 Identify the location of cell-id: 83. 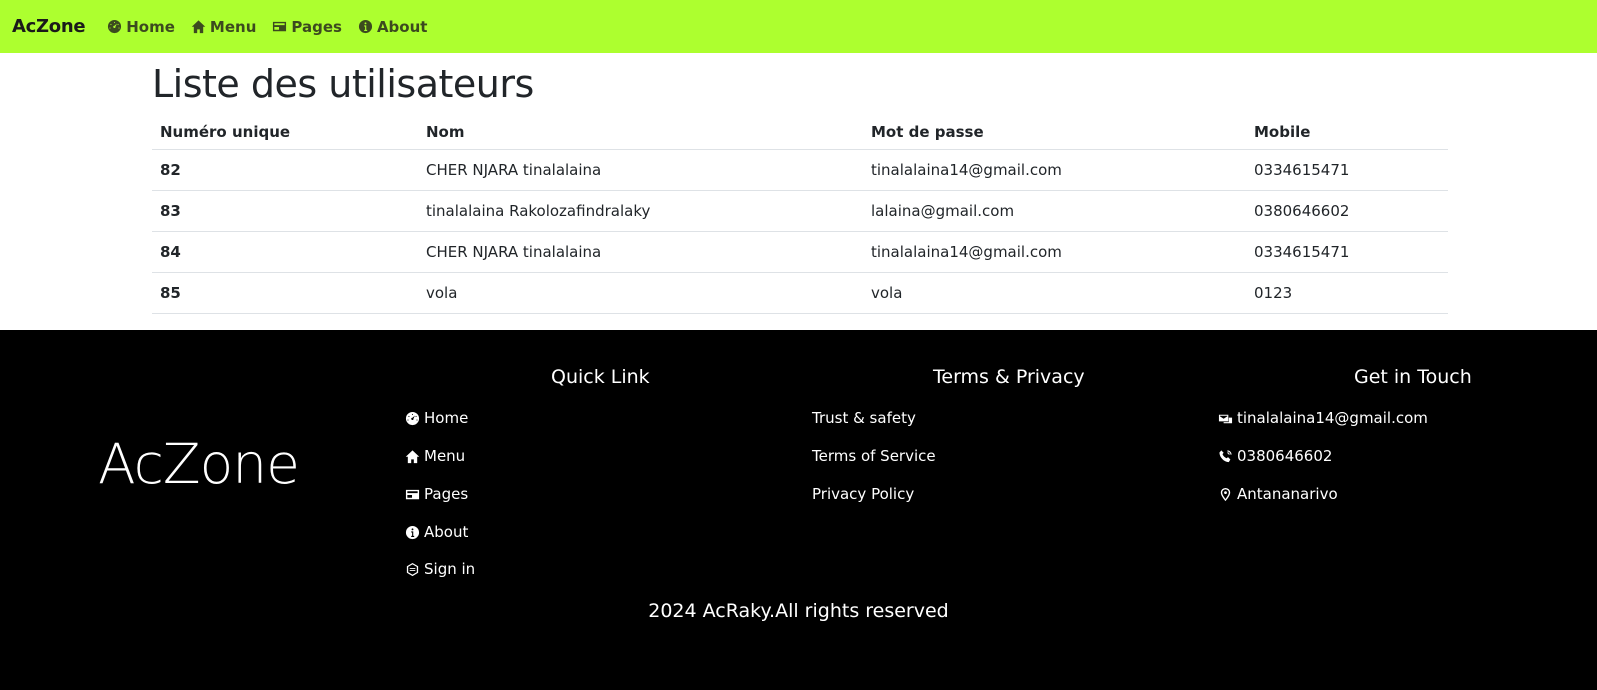
(285, 211).